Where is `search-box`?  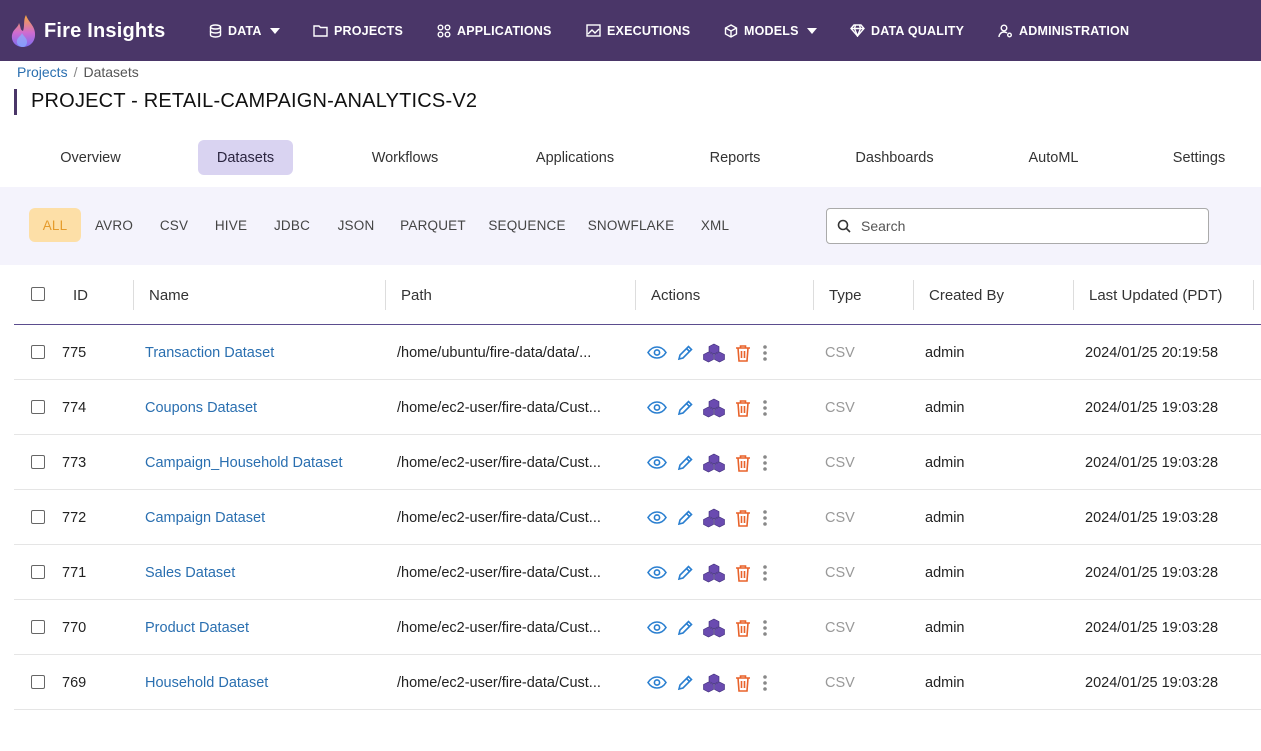 search-box is located at coordinates (1017, 226).